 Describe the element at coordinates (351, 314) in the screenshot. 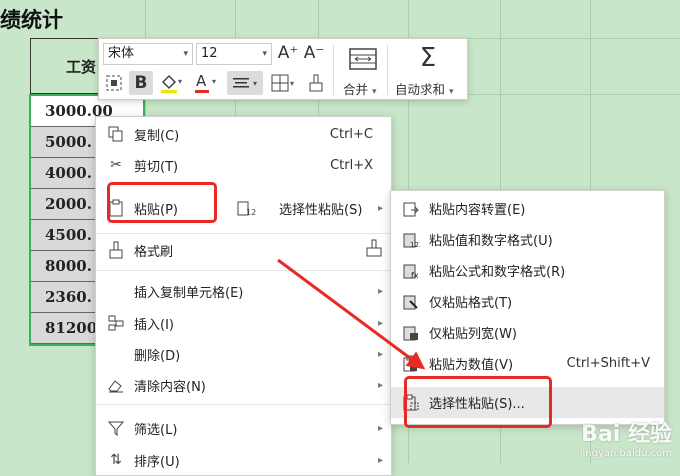

I see `annotation-arrow` at that location.